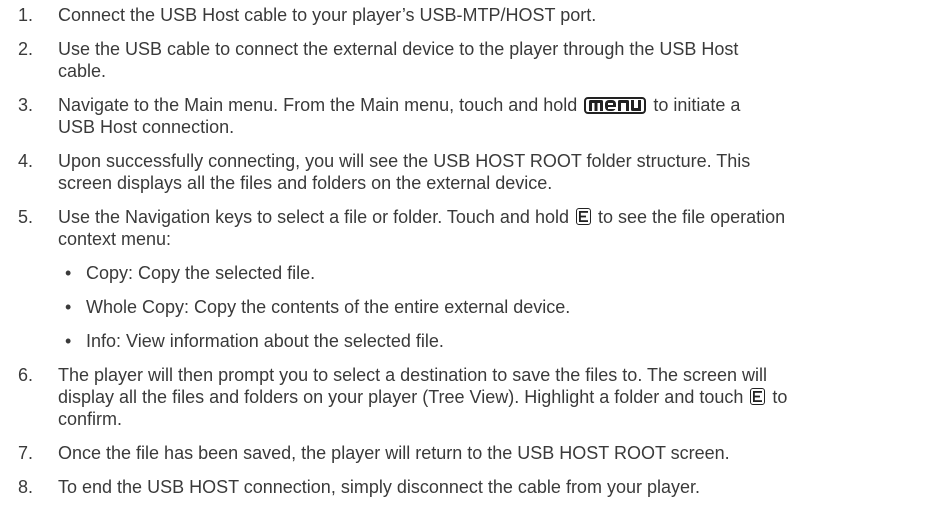  I want to click on step-text: context menu:, so click(115, 239).